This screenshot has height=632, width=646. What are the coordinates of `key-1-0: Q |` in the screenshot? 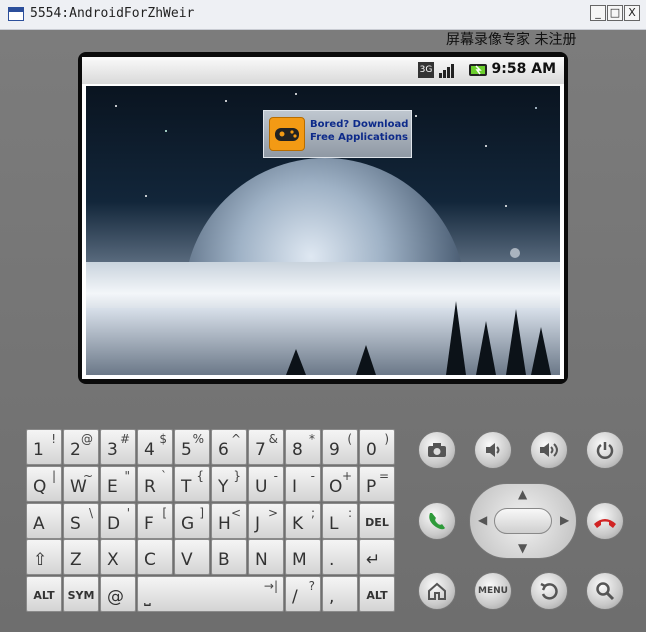 It's located at (44, 484).